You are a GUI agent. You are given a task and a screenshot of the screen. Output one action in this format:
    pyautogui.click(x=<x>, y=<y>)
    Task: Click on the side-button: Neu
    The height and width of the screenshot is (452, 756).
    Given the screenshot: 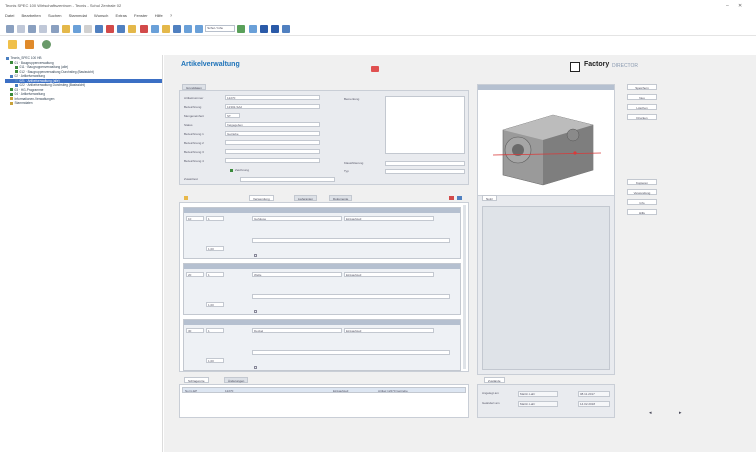 What is the action you would take?
    pyautogui.click(x=642, y=97)
    